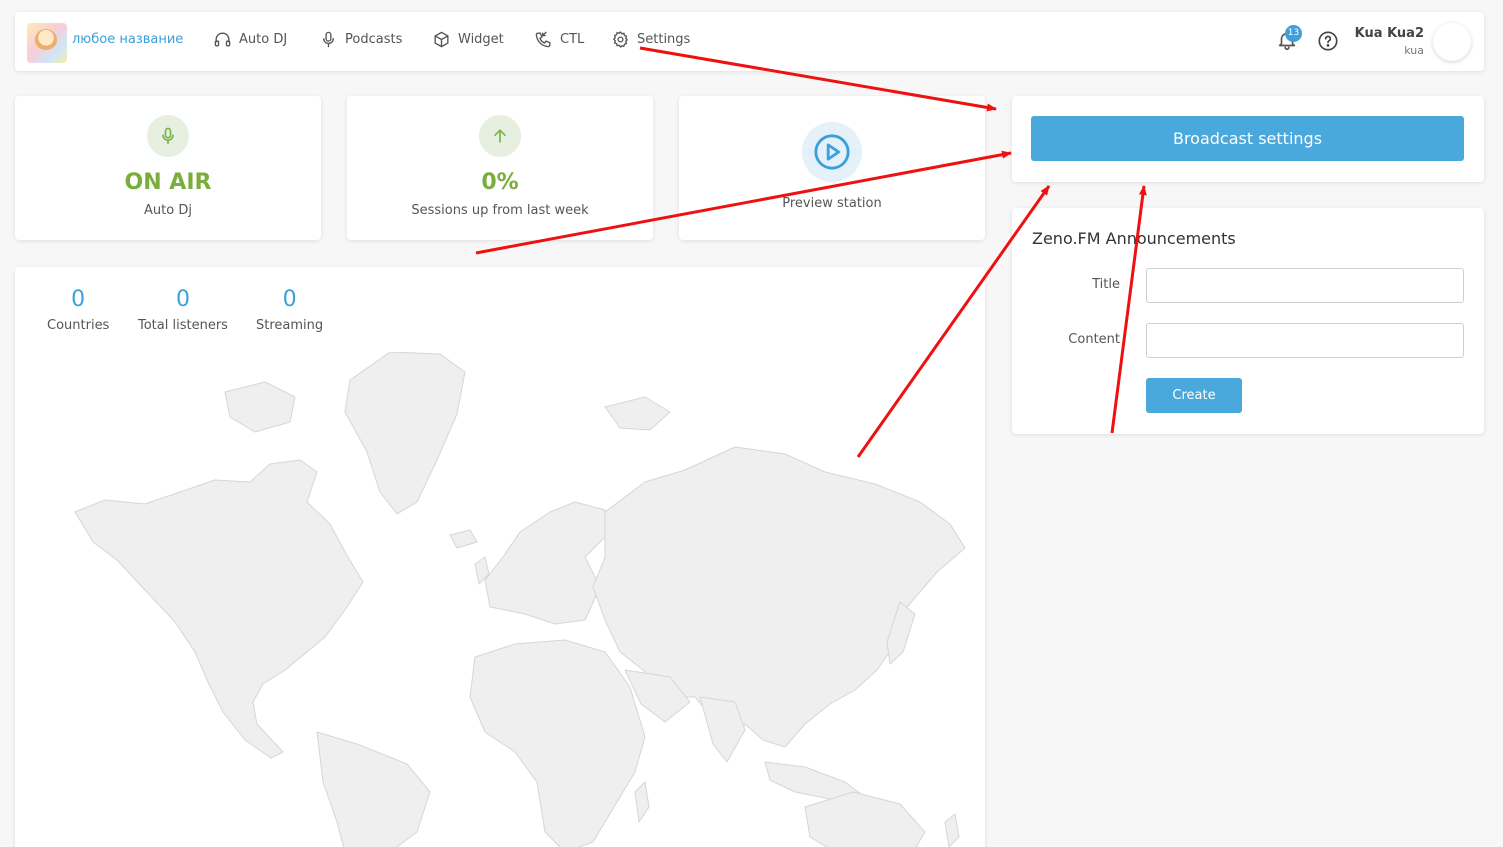 This screenshot has height=847, width=1503. What do you see at coordinates (78, 299) in the screenshot?
I see `metric-countries-value: 0` at bounding box center [78, 299].